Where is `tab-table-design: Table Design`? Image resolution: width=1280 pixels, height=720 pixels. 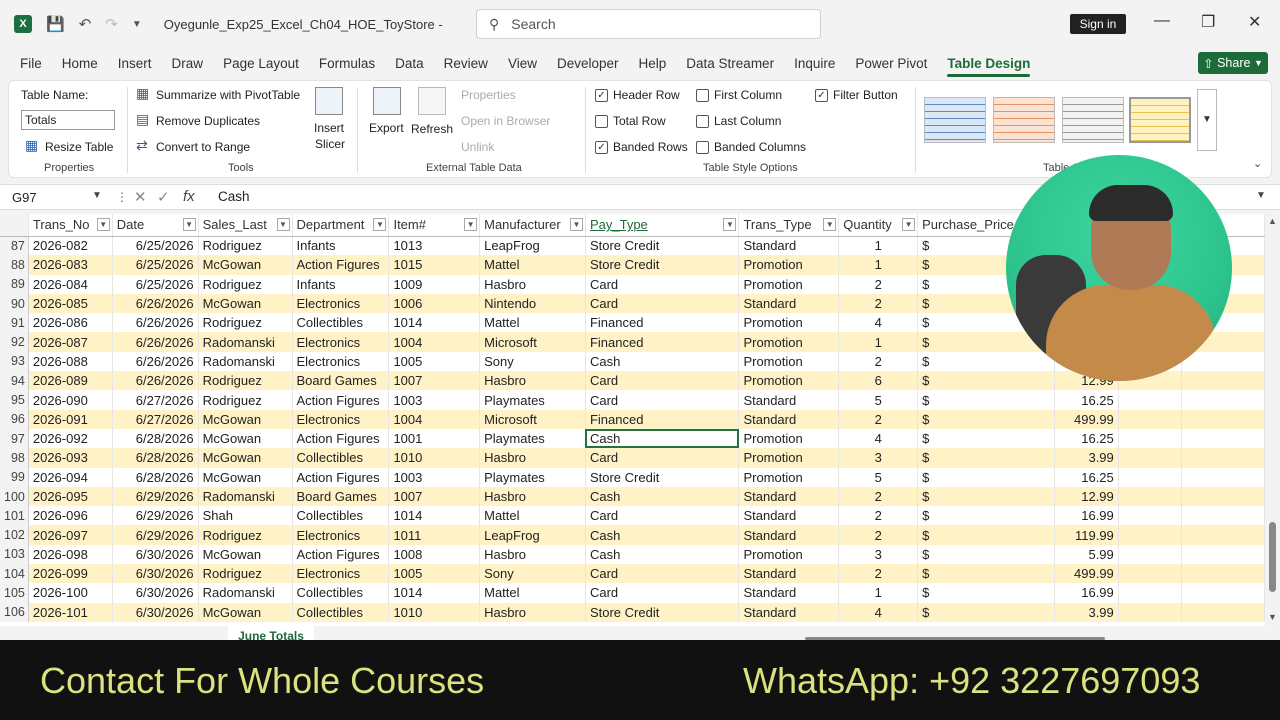
tab-table-design: Table Design is located at coordinates (989, 66).